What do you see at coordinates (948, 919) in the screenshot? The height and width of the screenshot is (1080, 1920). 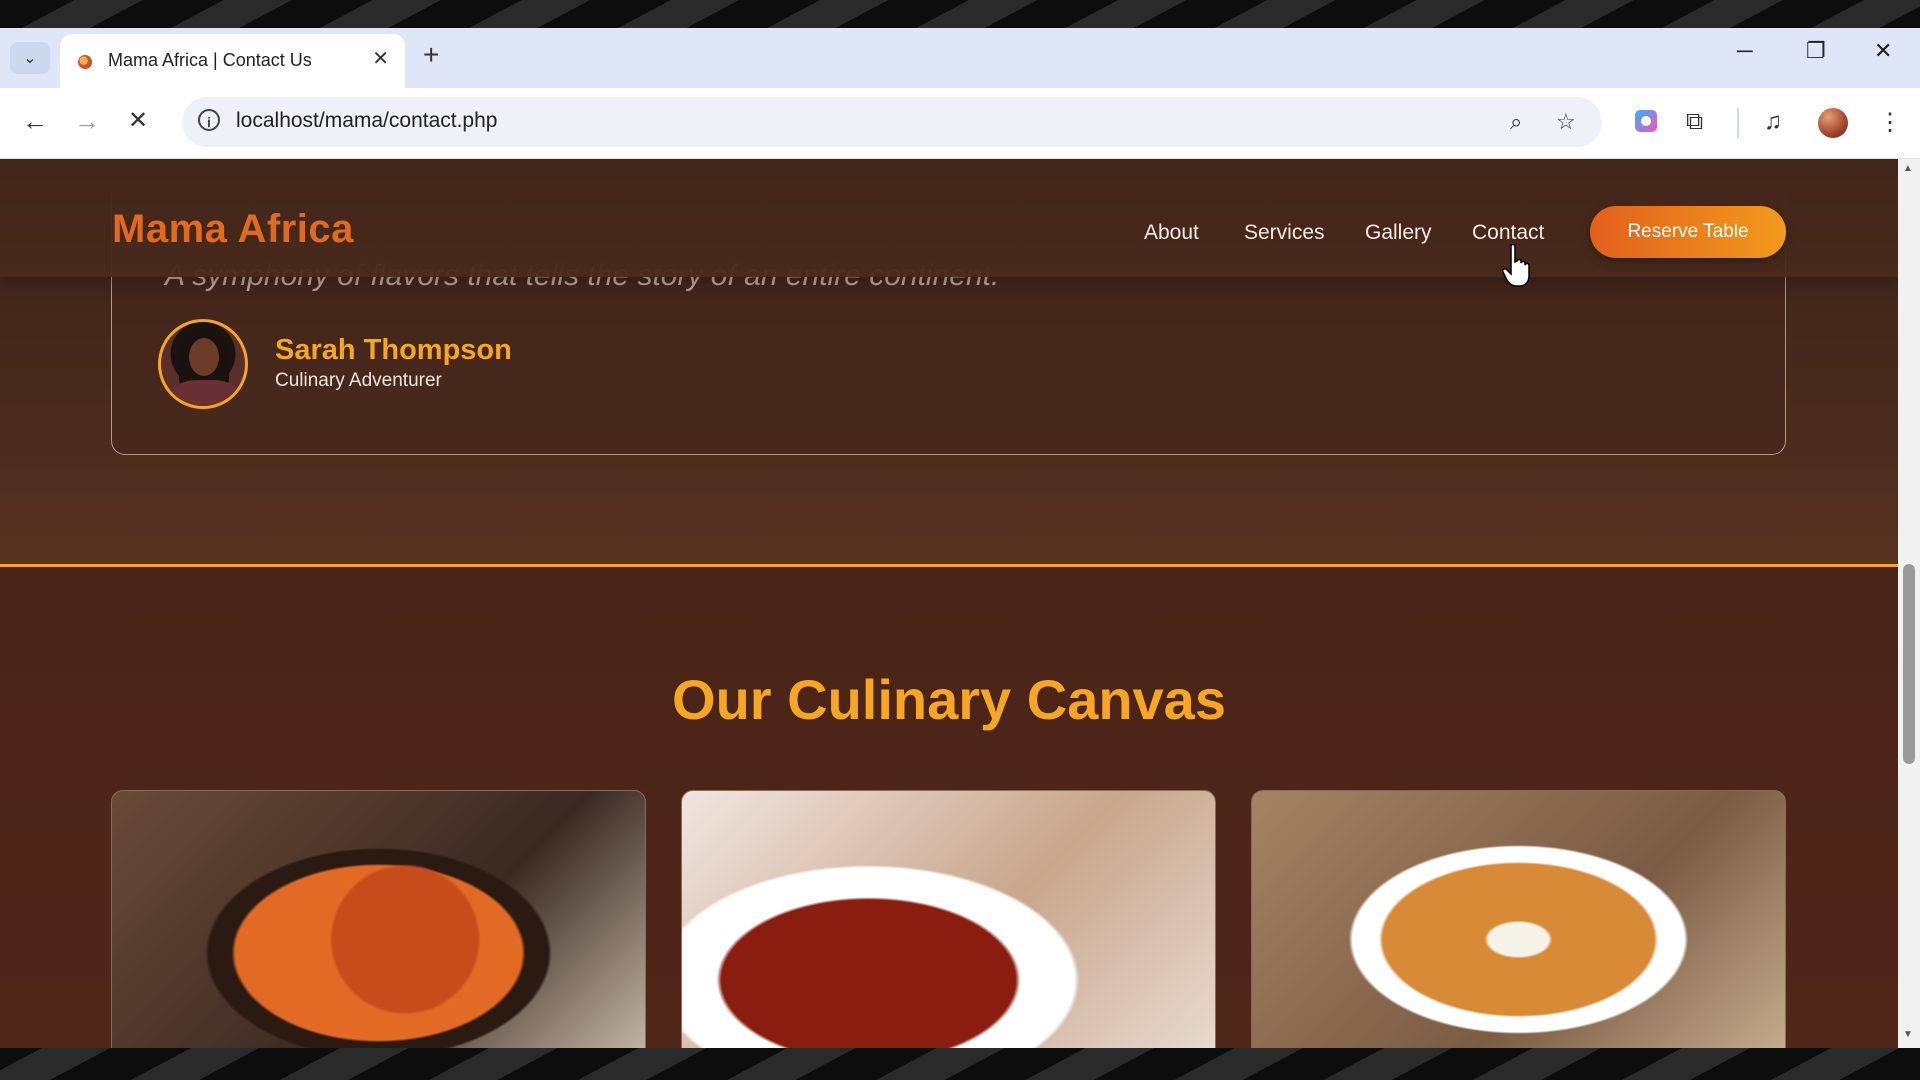 I see `gallery-image-soup` at bounding box center [948, 919].